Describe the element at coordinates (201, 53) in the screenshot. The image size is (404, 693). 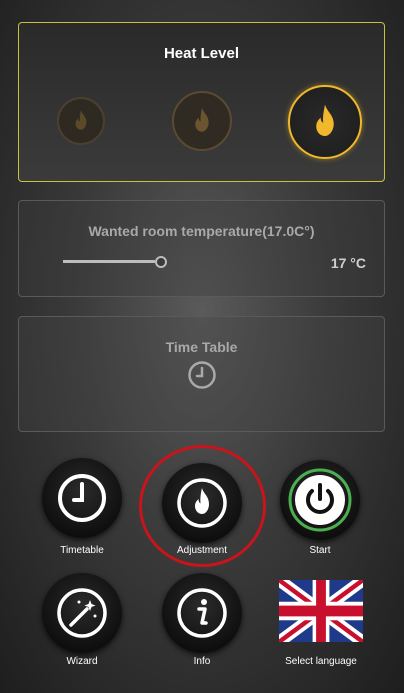
I see `heat-level-title: Heat Level` at that location.